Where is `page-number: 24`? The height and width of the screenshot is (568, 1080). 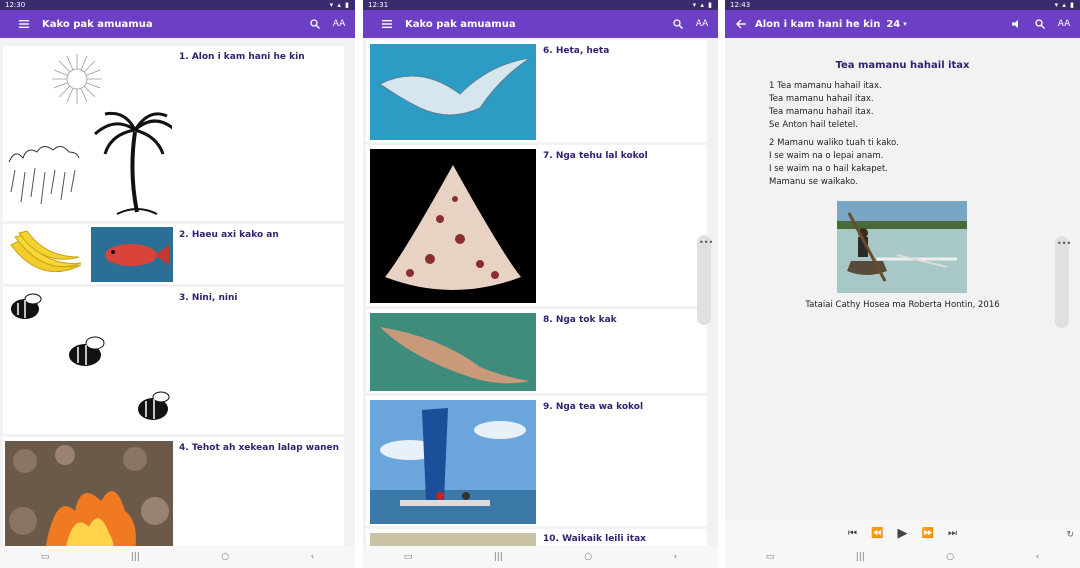 page-number: 24 is located at coordinates (893, 24).